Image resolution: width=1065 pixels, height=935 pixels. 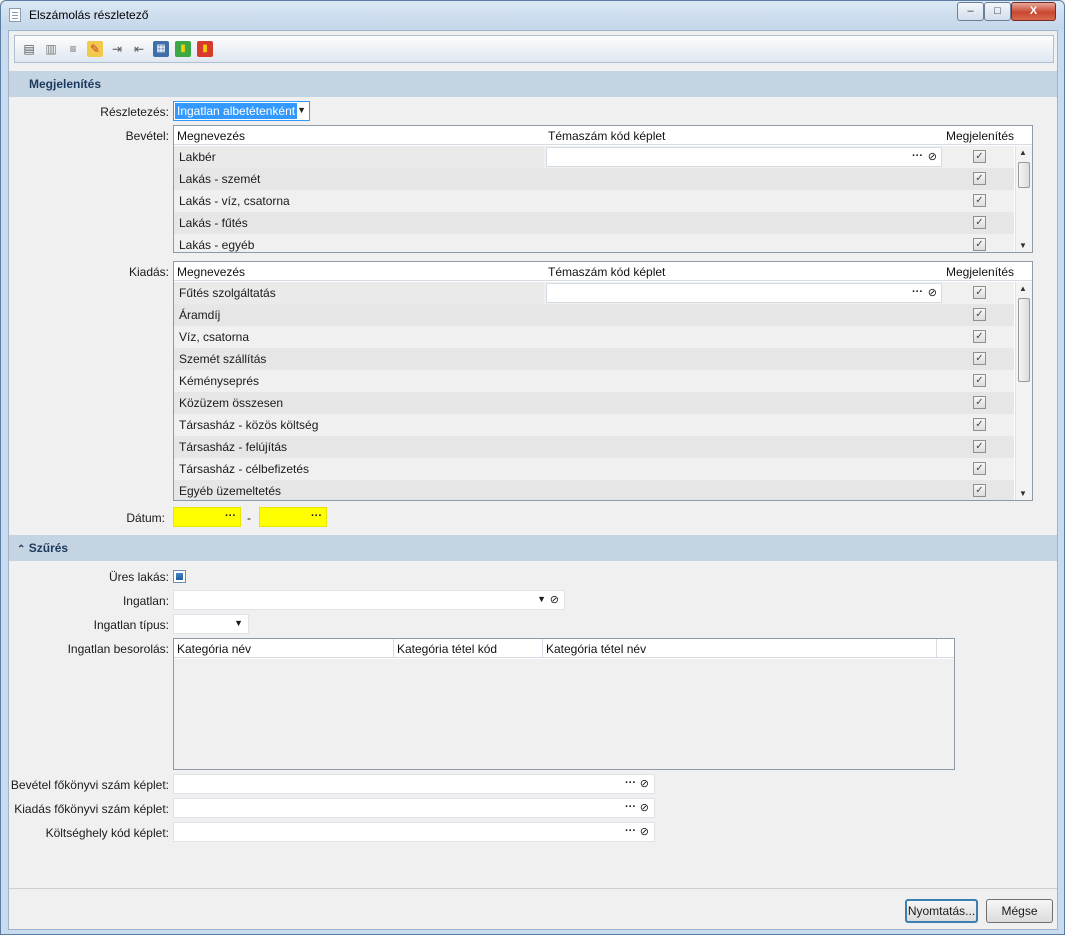 I want to click on filter-section-title: Szűrés, so click(x=48, y=548).